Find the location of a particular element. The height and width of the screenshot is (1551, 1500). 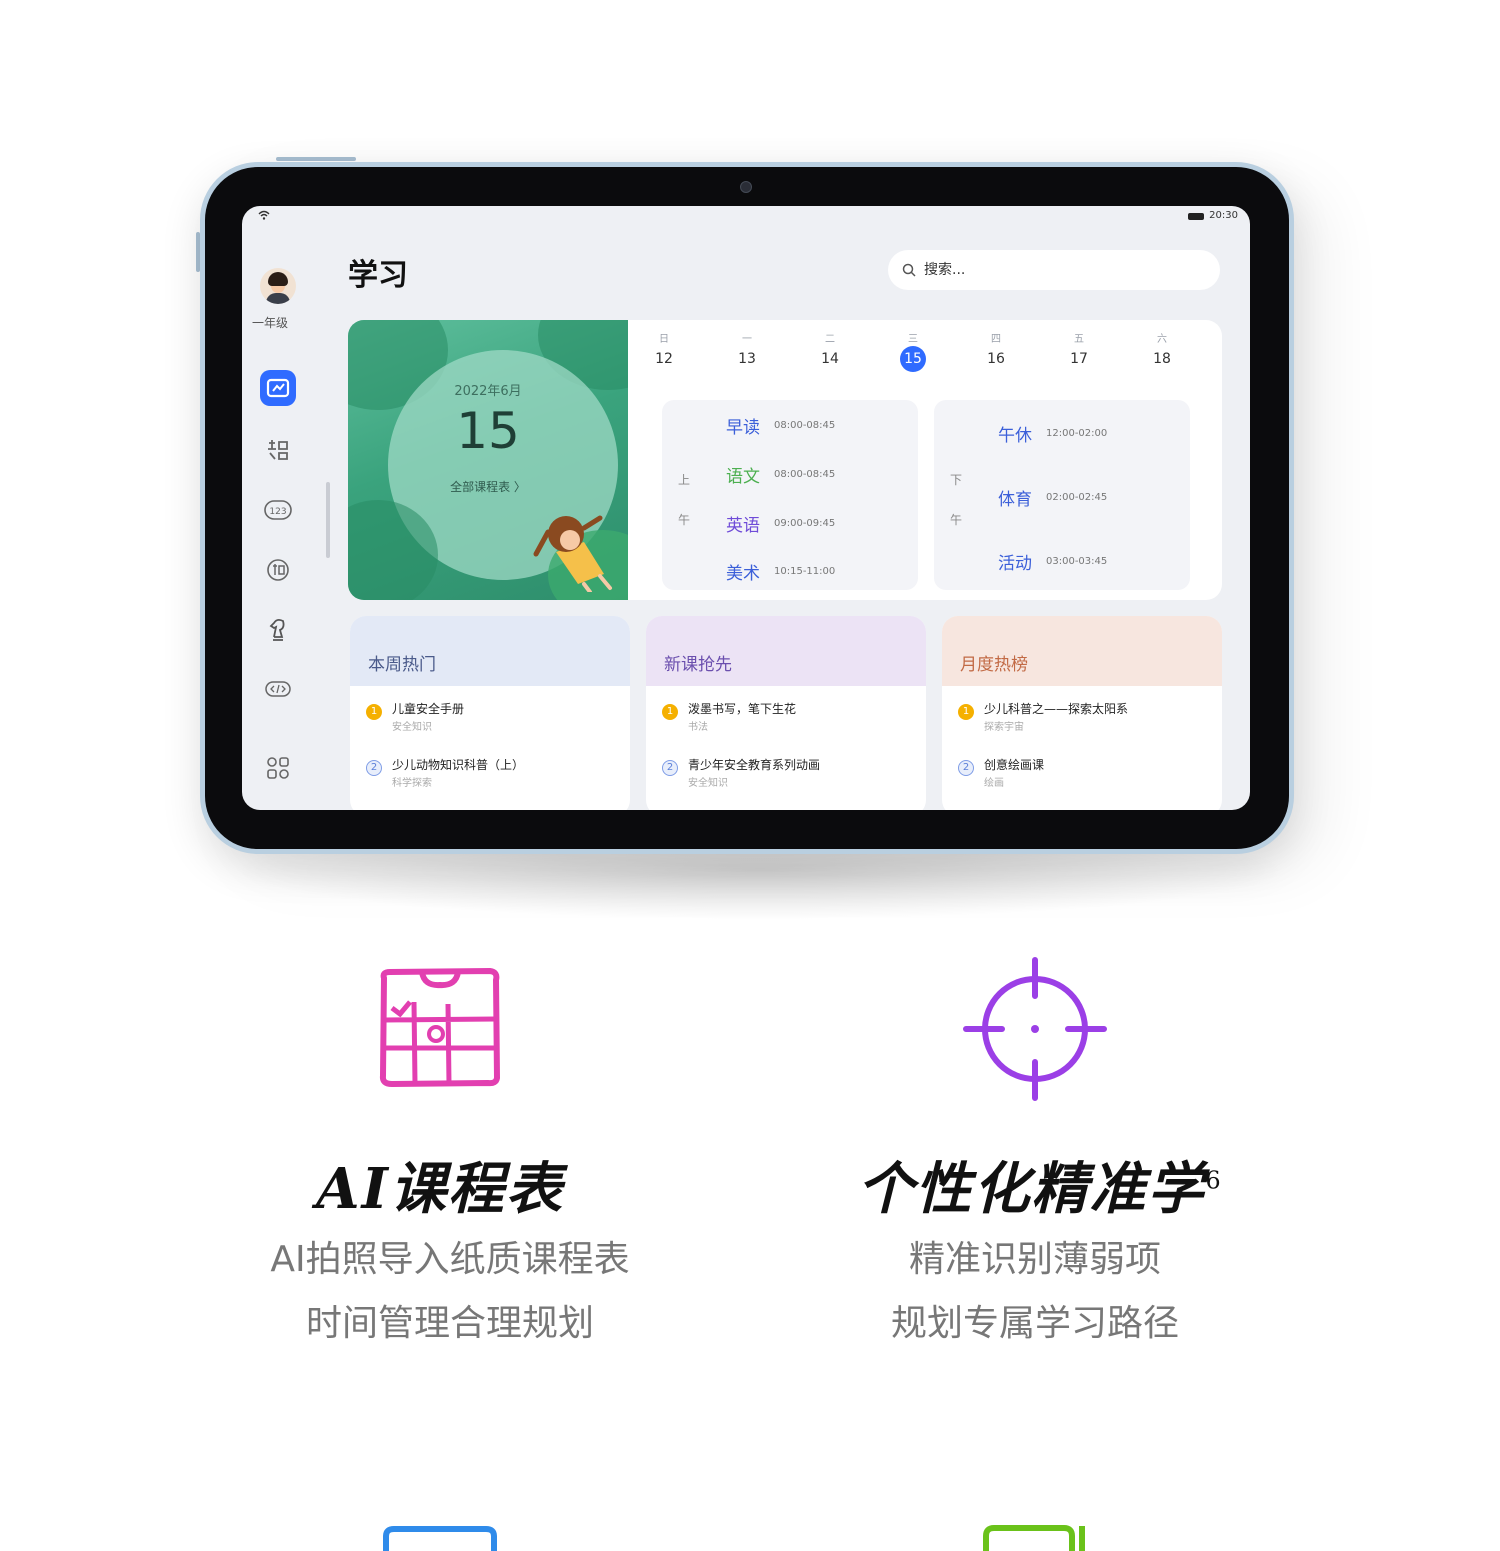

sidebar: 一年级 123 is located at coordinates (282, 508).